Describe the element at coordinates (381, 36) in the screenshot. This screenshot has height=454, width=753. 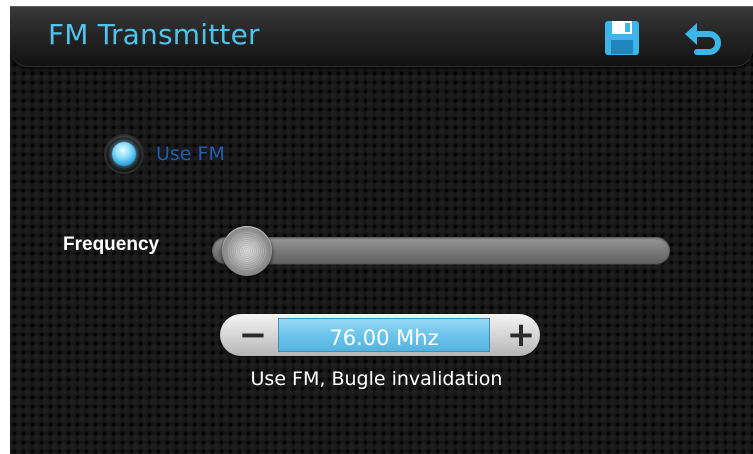
I see `title-bar: FM Transmitter` at that location.